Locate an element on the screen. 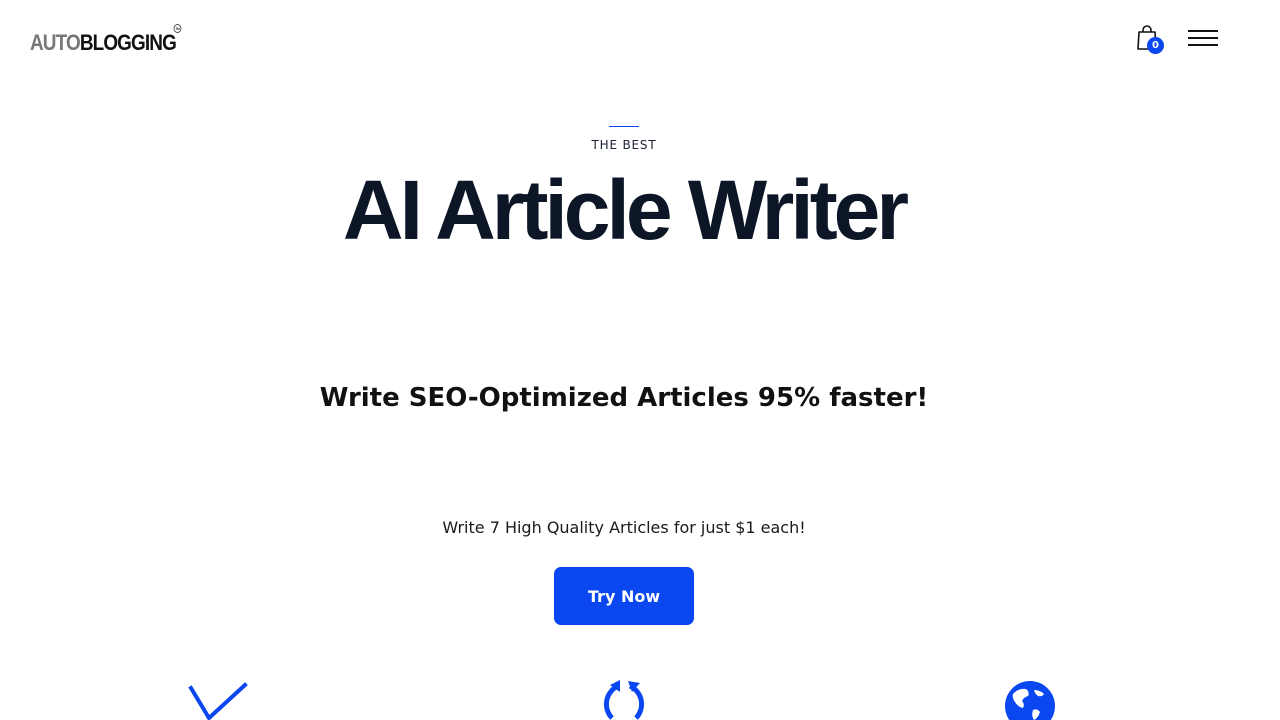  logo: AUTO BLOGGING TM is located at coordinates (106, 40).